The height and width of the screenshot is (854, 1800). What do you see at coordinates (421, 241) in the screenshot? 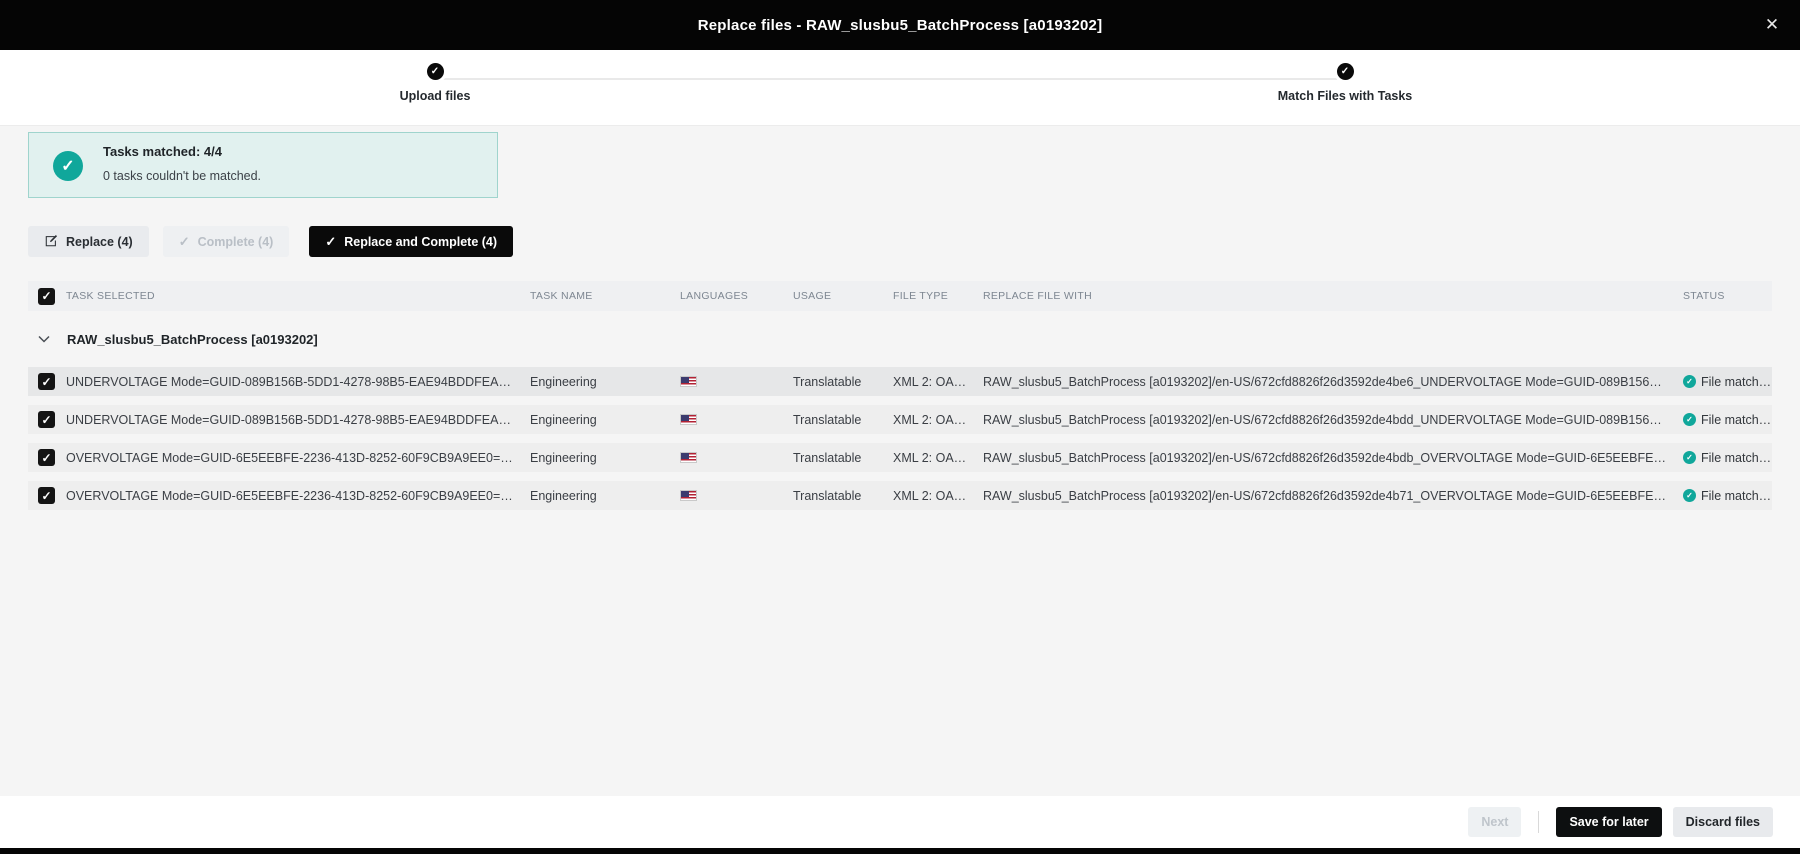
I see `replace-and-complete-button-label: Replace and Complete (4)` at bounding box center [421, 241].